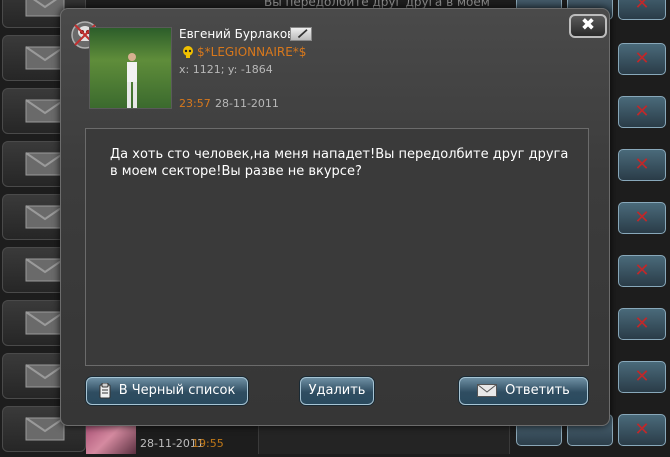  Describe the element at coordinates (226, 69) in the screenshot. I see `sender-coordinates: x: 1121; y: -1864` at that location.